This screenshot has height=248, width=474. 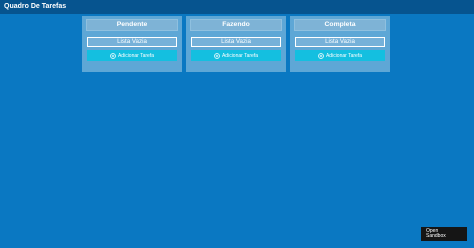 I want to click on column-pendente: Pendente Lista Vazia Adicionar Tarefa, so click(x=132, y=44).